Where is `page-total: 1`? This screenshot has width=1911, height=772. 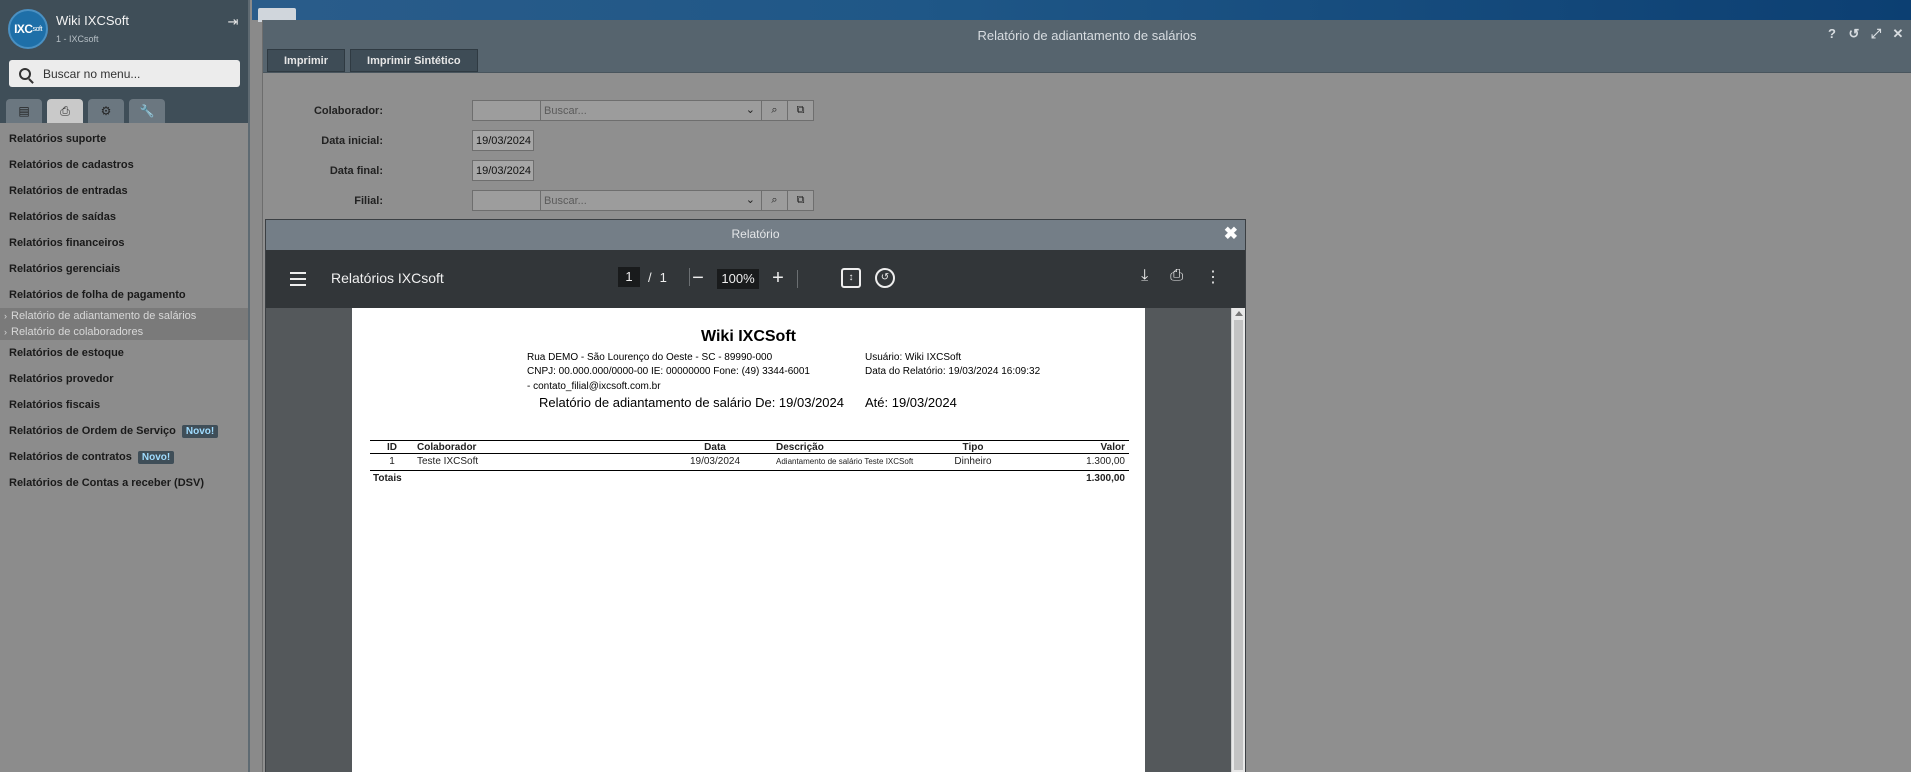 page-total: 1 is located at coordinates (663, 277).